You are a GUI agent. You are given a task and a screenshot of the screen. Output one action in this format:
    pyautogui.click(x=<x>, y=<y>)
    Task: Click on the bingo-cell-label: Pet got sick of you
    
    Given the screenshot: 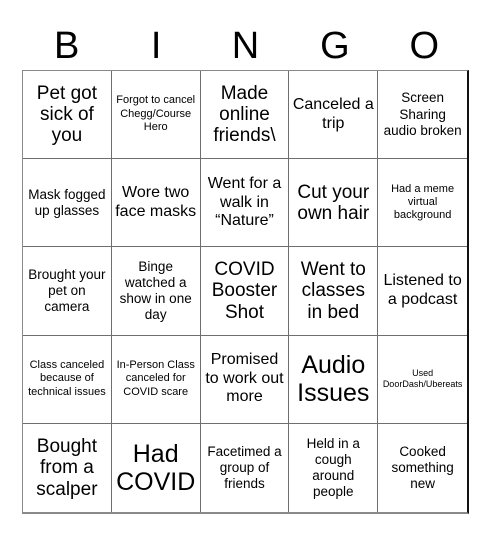 What is the action you would take?
    pyautogui.click(x=66, y=114)
    